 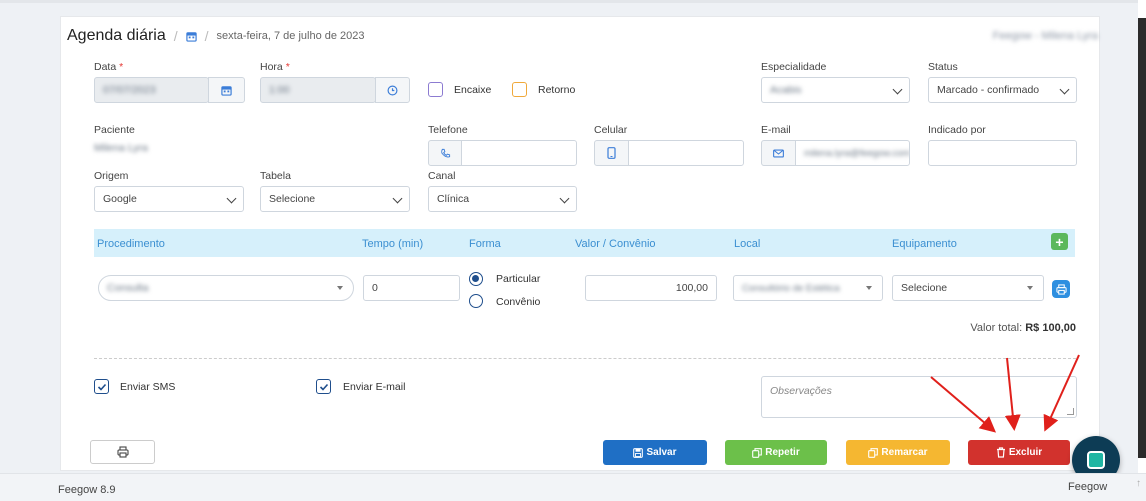 What do you see at coordinates (686, 153) in the screenshot?
I see `celular-input` at bounding box center [686, 153].